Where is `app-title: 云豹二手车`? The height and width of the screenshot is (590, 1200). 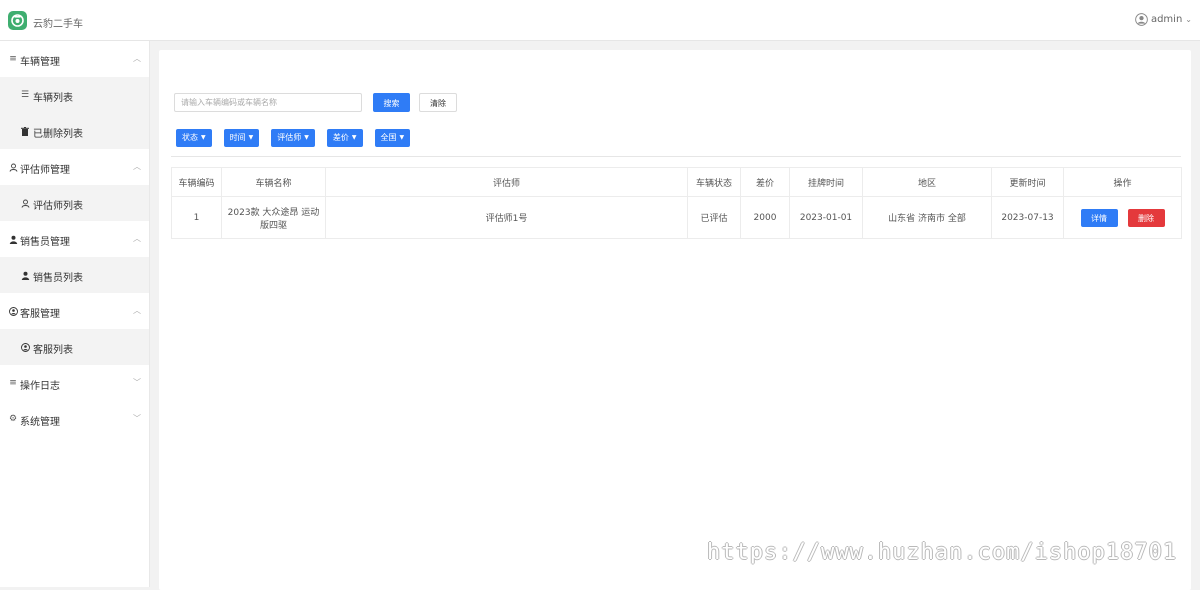 app-title: 云豹二手车 is located at coordinates (58, 24).